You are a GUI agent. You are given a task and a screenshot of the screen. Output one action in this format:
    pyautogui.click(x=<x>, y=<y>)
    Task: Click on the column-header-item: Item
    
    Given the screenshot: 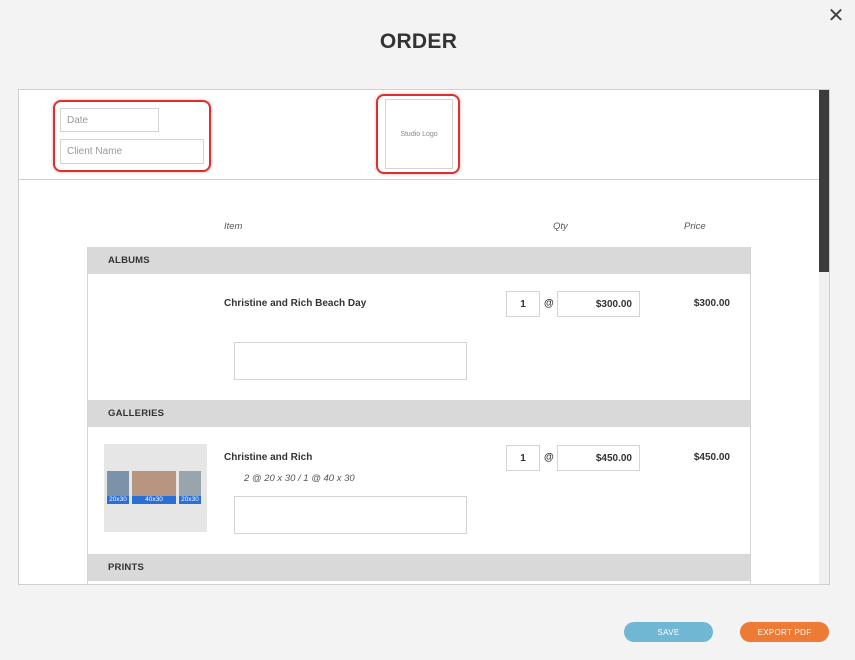 What is the action you would take?
    pyautogui.click(x=233, y=226)
    